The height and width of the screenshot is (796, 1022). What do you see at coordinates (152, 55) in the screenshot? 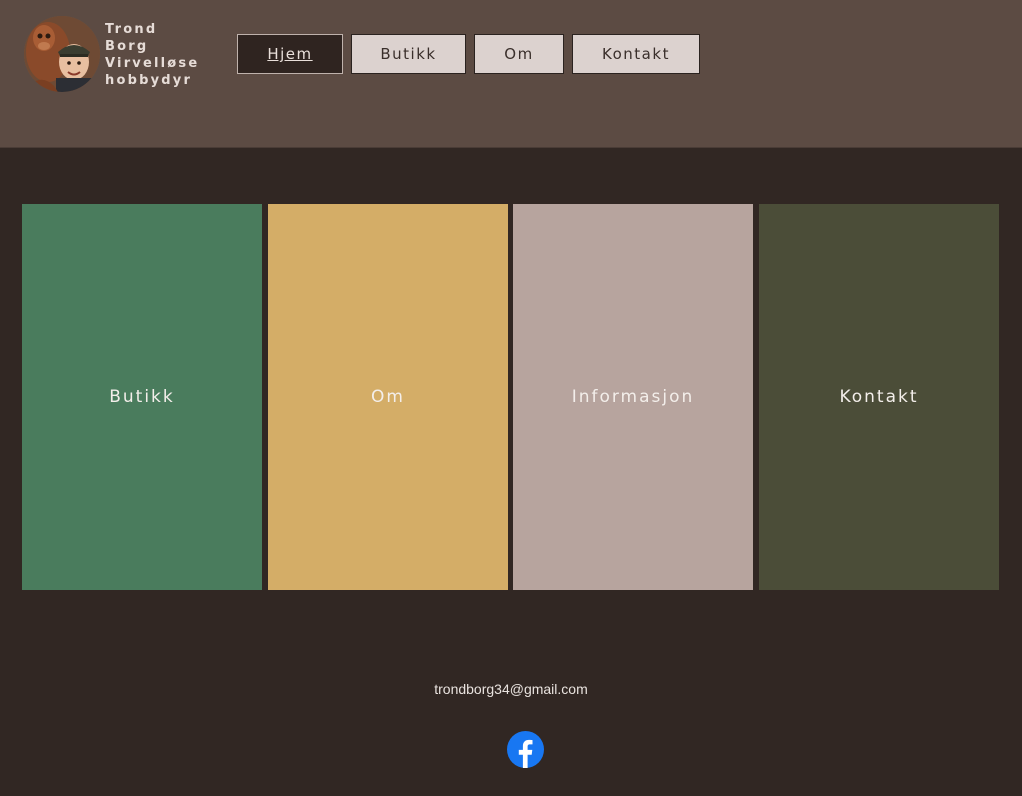
I see `site-title: Trond Borg Virvelløse hobbydyr` at bounding box center [152, 55].